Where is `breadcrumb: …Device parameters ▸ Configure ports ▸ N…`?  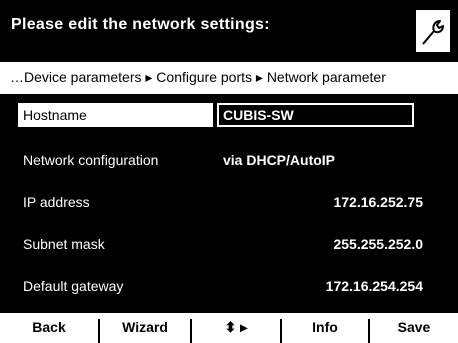
breadcrumb: …Device parameters ▸ Configure ports ▸ N… is located at coordinates (229, 78).